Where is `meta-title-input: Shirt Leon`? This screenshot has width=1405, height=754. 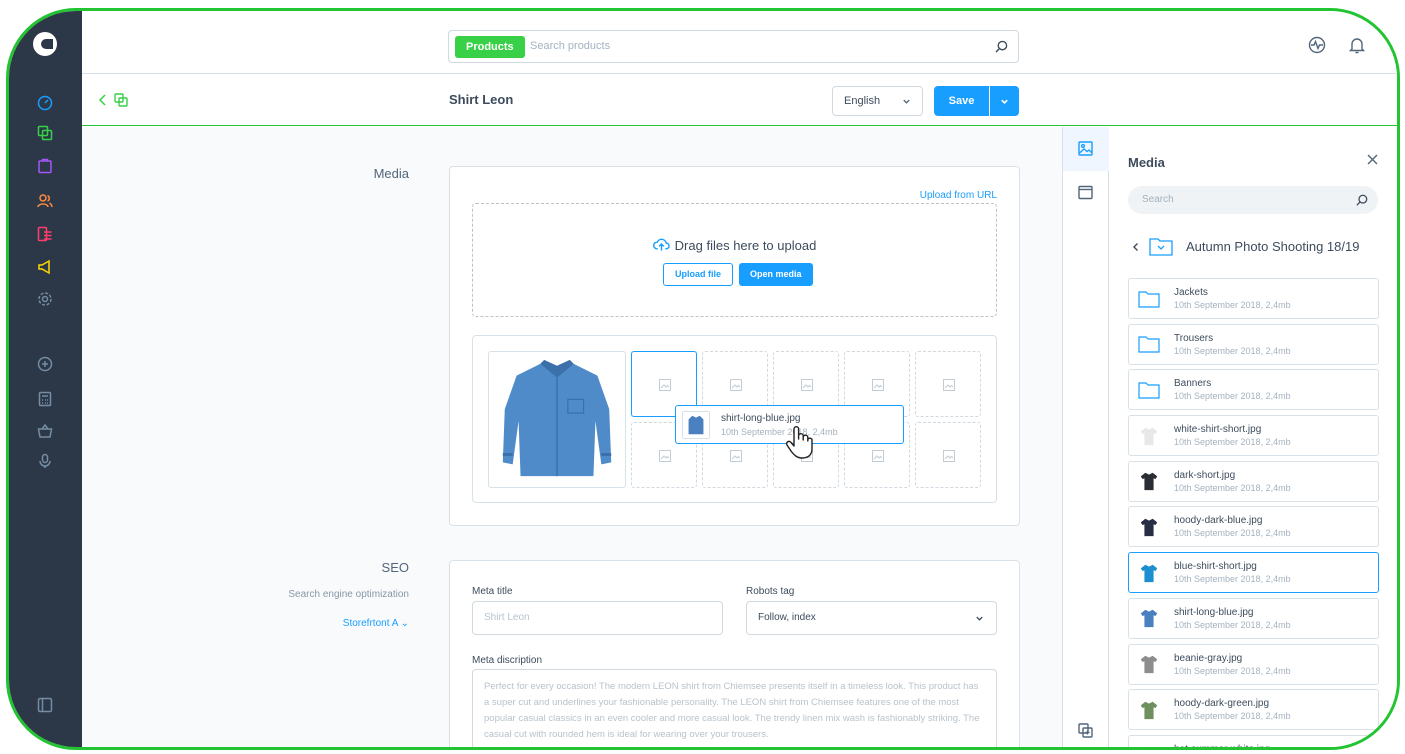
meta-title-input: Shirt Leon is located at coordinates (597, 618).